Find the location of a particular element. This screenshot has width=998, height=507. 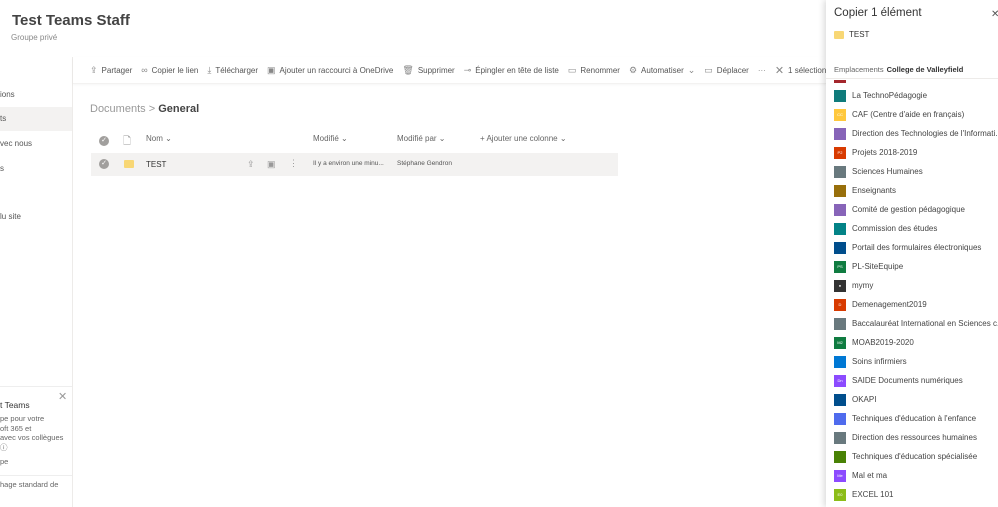

chevron-down-icon: ⌄ is located at coordinates (691, 69).